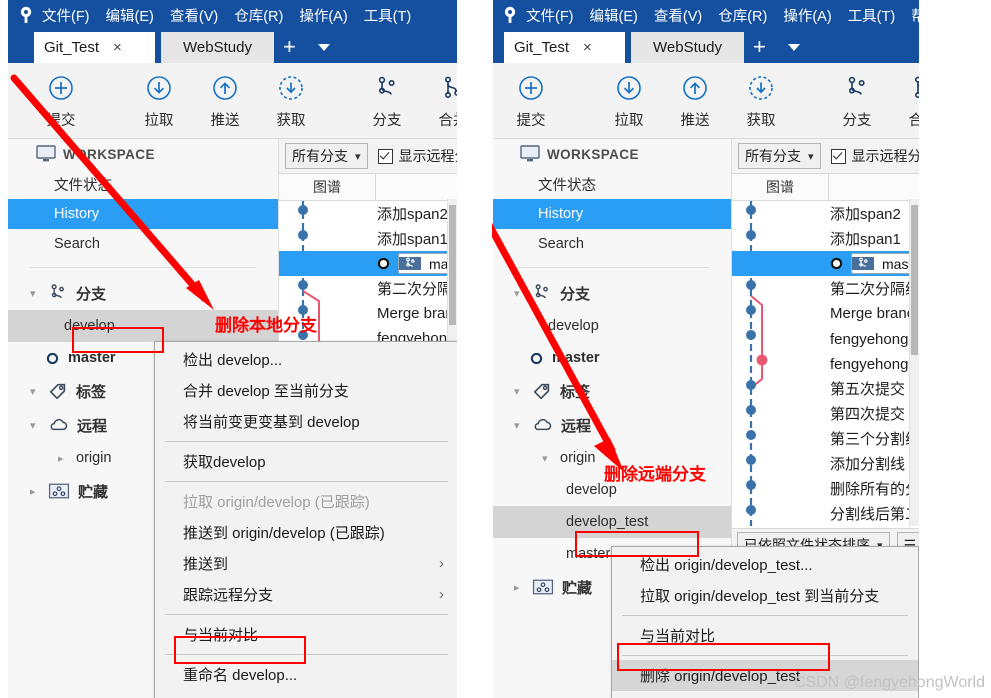 The image size is (991, 698). I want to click on commit-row: 第四次提交, so click(825, 413).